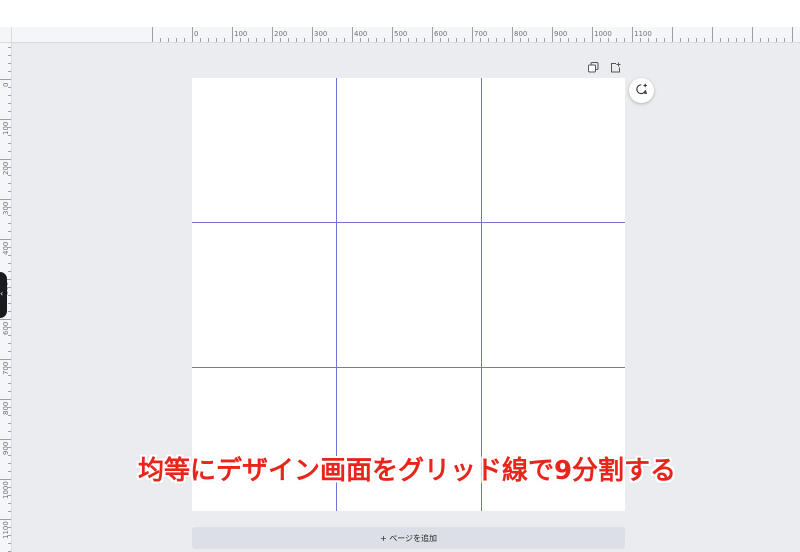  I want to click on ruler-label: 800, so click(521, 34).